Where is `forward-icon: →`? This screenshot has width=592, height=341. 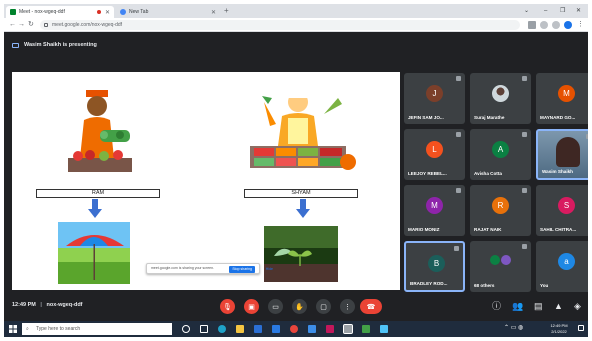 forward-icon: → is located at coordinates (21, 25).